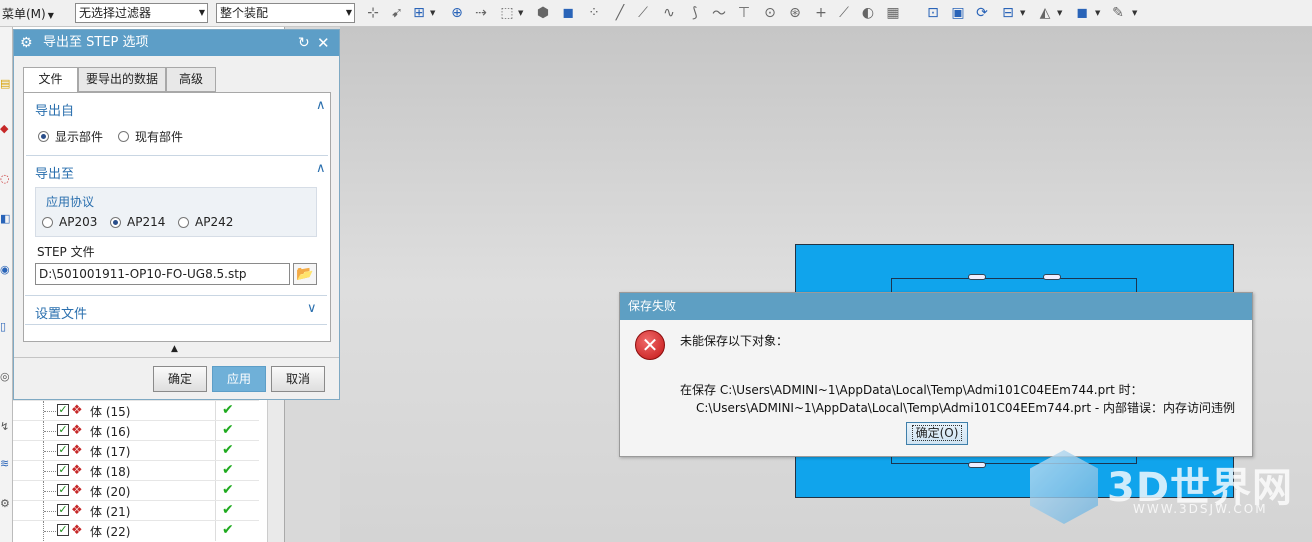  I want to click on palette-icon: ≋, so click(6, 464).